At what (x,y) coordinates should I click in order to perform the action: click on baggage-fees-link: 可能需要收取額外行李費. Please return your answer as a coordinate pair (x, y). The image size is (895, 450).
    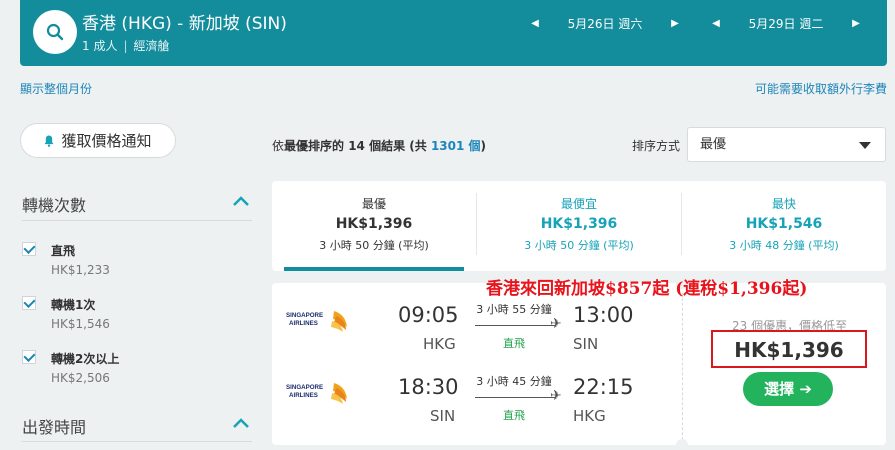
    Looking at the image, I should click on (821, 88).